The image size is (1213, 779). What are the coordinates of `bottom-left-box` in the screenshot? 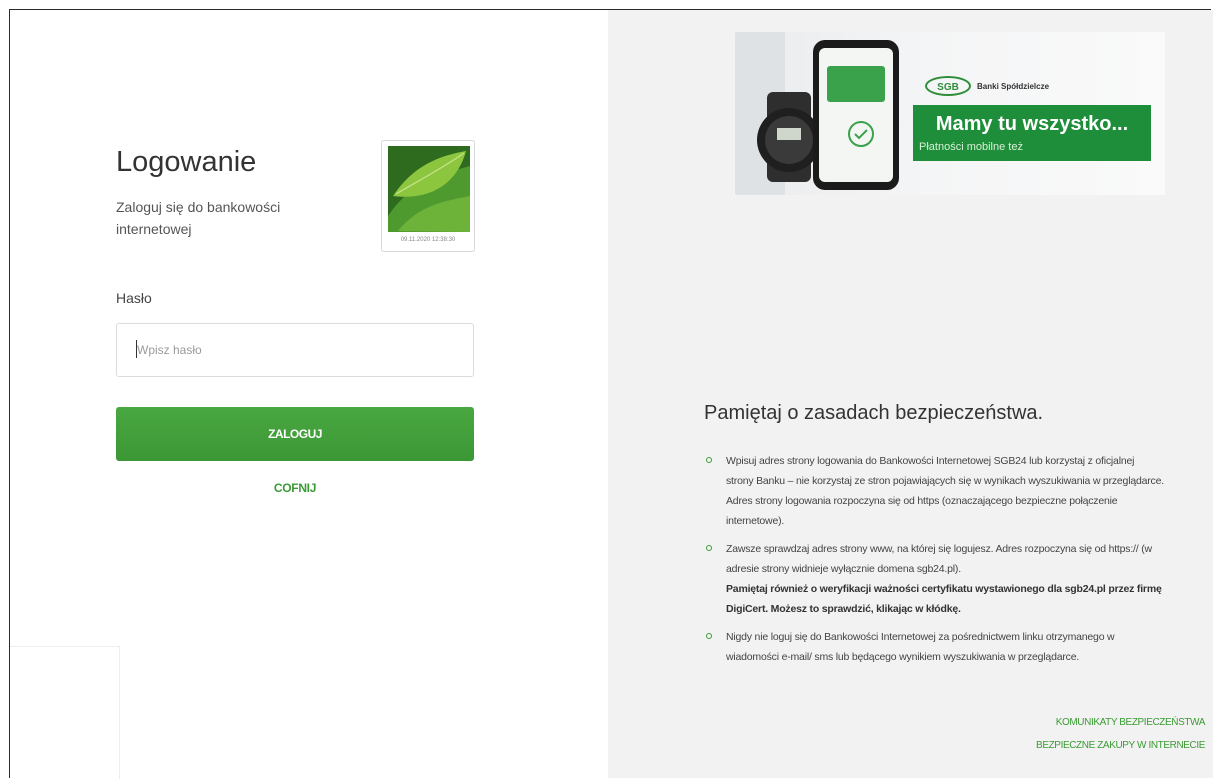 It's located at (65, 712).